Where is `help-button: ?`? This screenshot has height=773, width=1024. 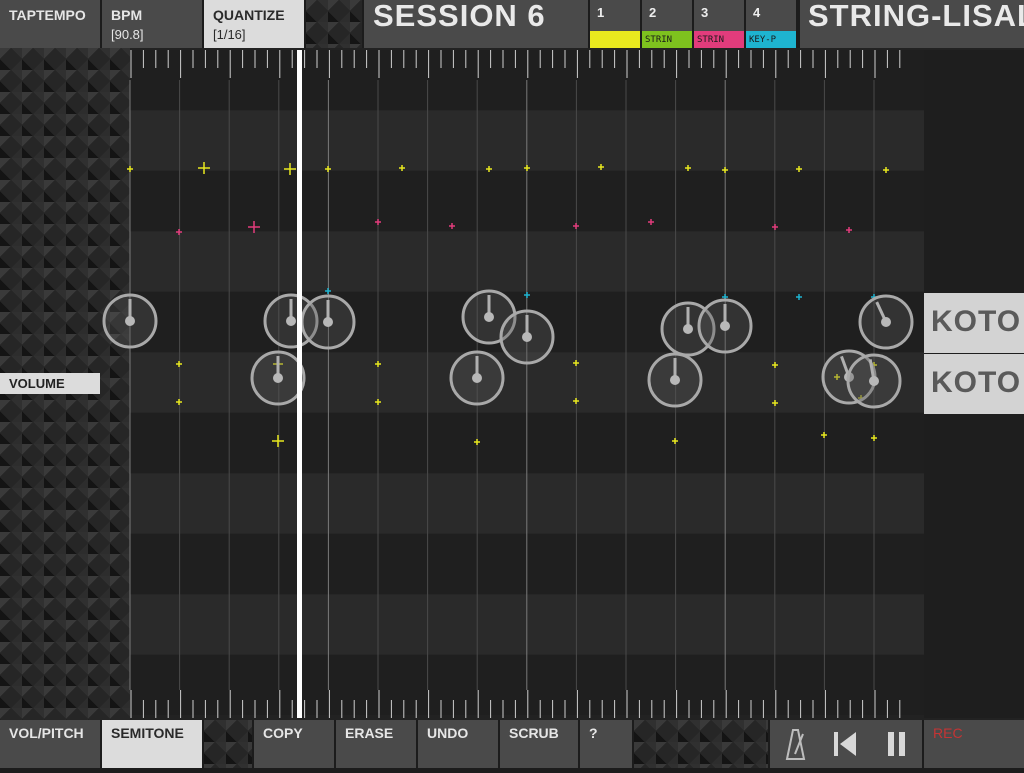 help-button: ? is located at coordinates (606, 744).